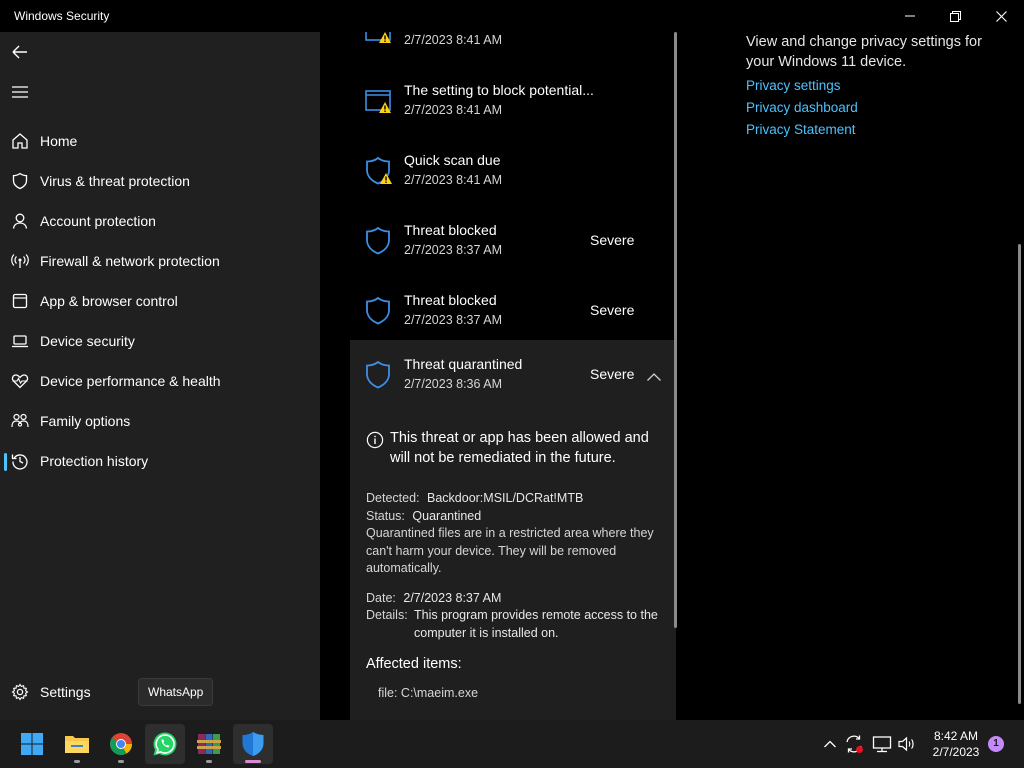 The width and height of the screenshot is (1024, 768). I want to click on home-icon, so click(20, 141).